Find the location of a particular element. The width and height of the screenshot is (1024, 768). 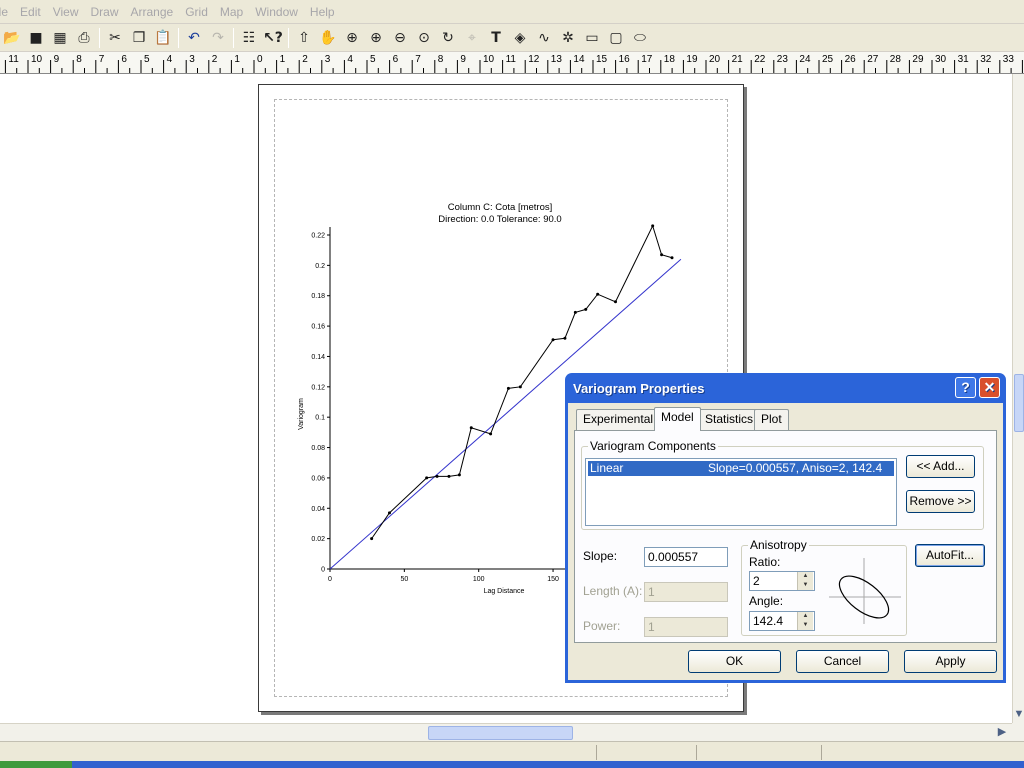

redo-icon: ↷ is located at coordinates (218, 38).